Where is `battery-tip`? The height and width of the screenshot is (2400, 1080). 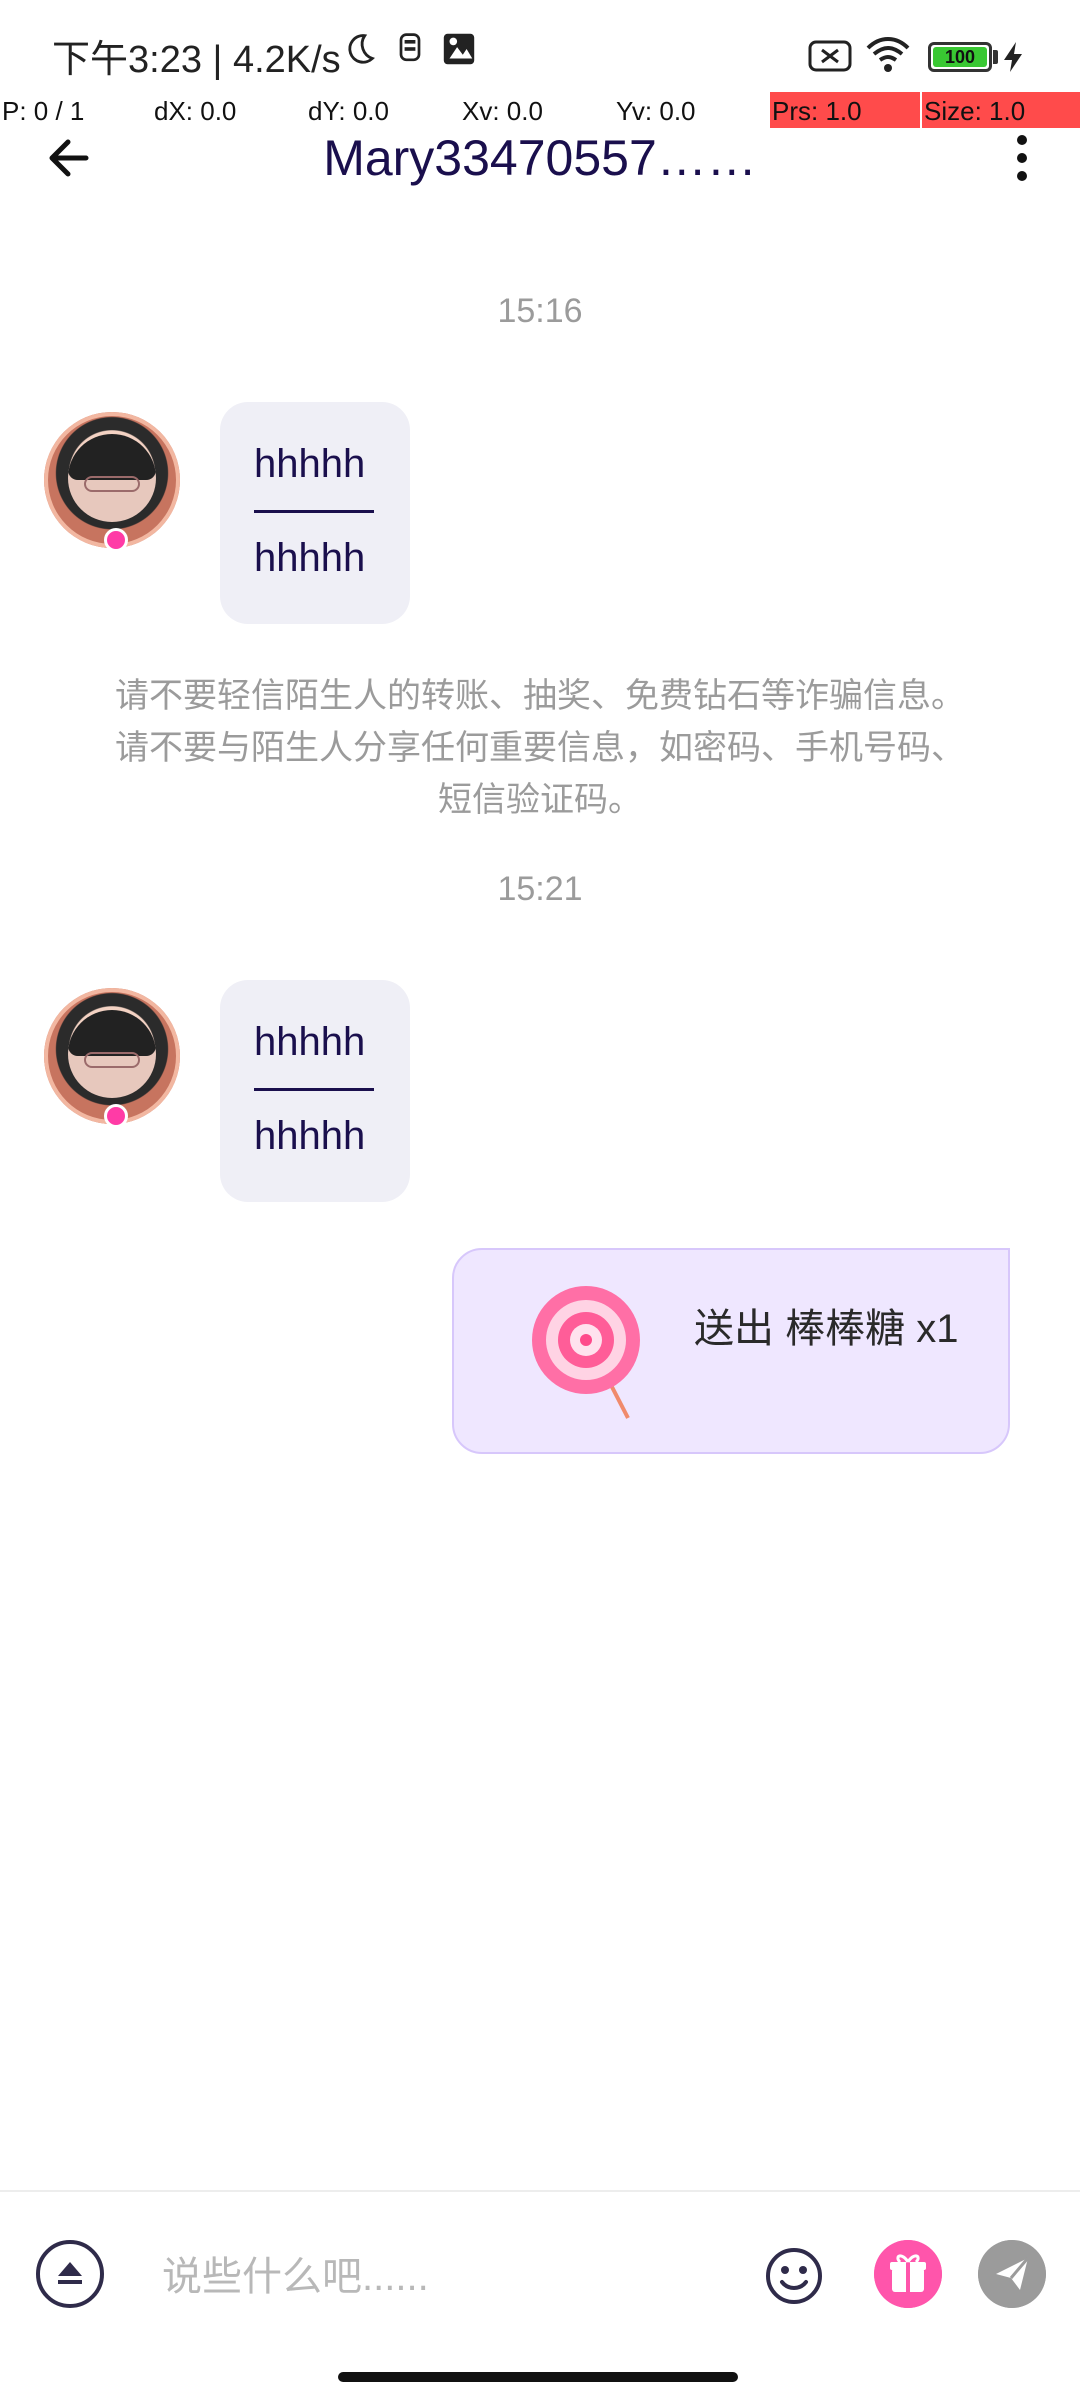 battery-tip is located at coordinates (995, 57).